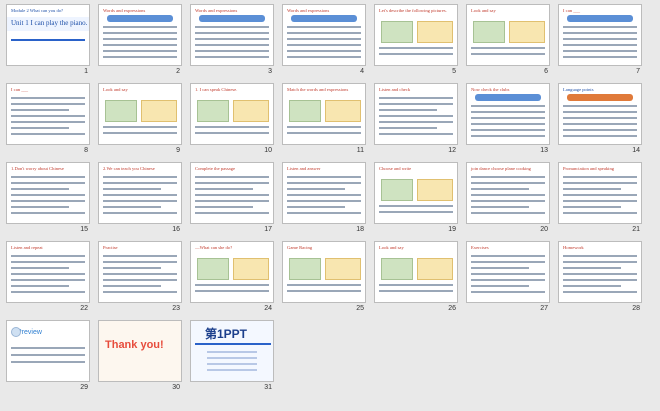  I want to click on slide-preview: Exercises, so click(508, 272).